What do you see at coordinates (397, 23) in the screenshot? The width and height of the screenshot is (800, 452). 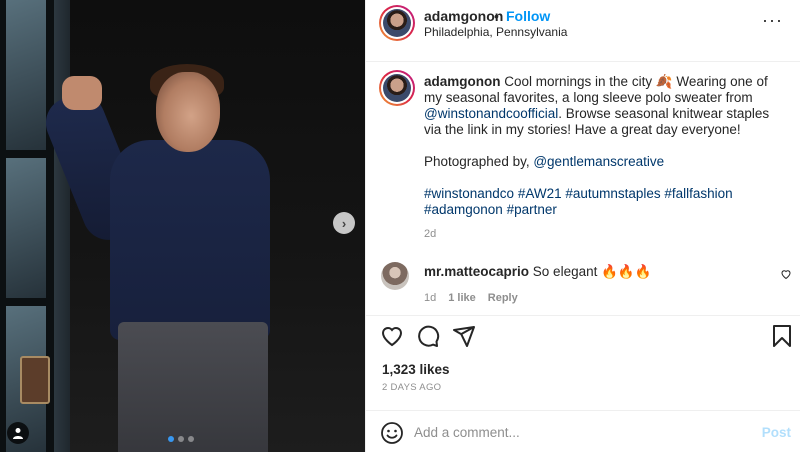 I see `author-avatar` at bounding box center [397, 23].